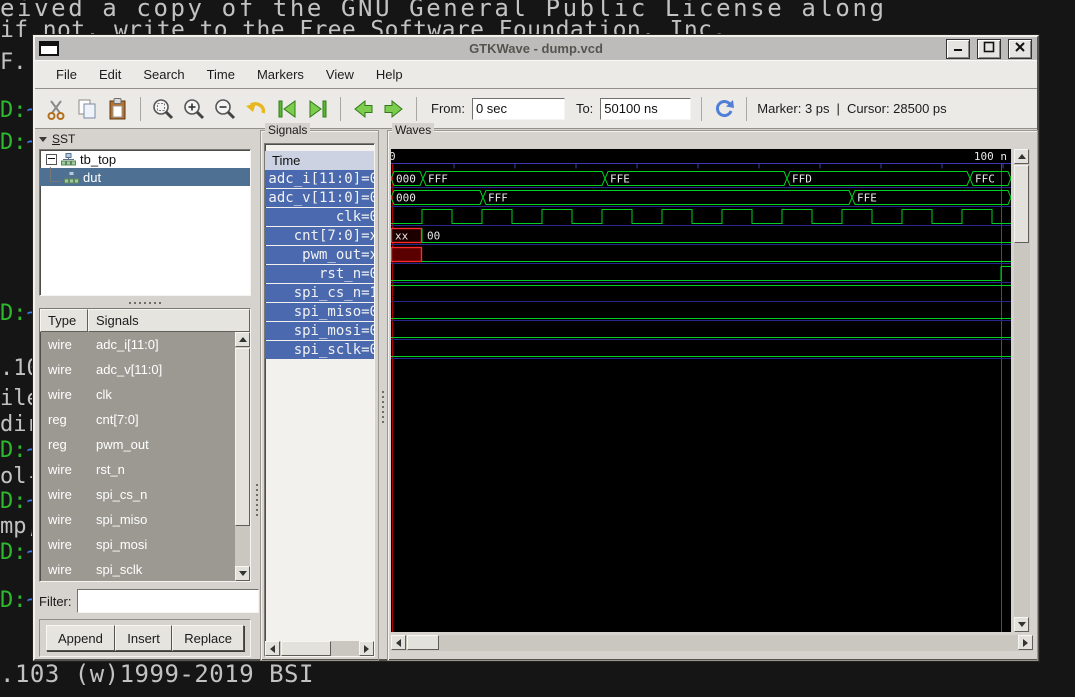 This screenshot has width=1075, height=697. Describe the element at coordinates (66, 74) in the screenshot. I see `menu-file: File` at that location.